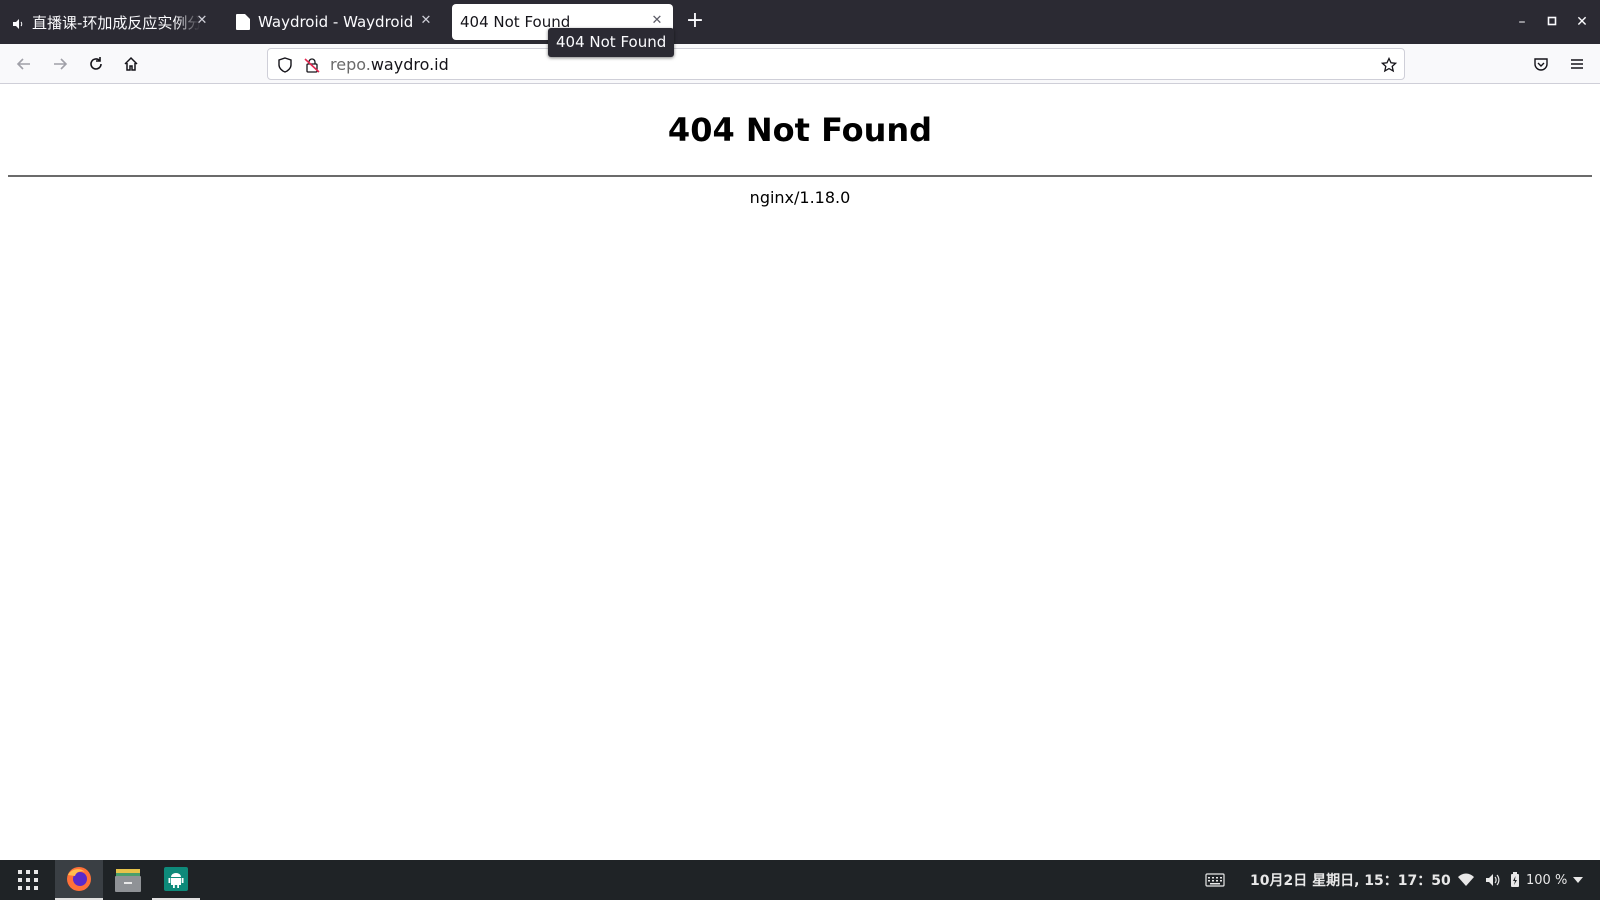 The width and height of the screenshot is (1600, 900). I want to click on app-grid-button, so click(28, 880).